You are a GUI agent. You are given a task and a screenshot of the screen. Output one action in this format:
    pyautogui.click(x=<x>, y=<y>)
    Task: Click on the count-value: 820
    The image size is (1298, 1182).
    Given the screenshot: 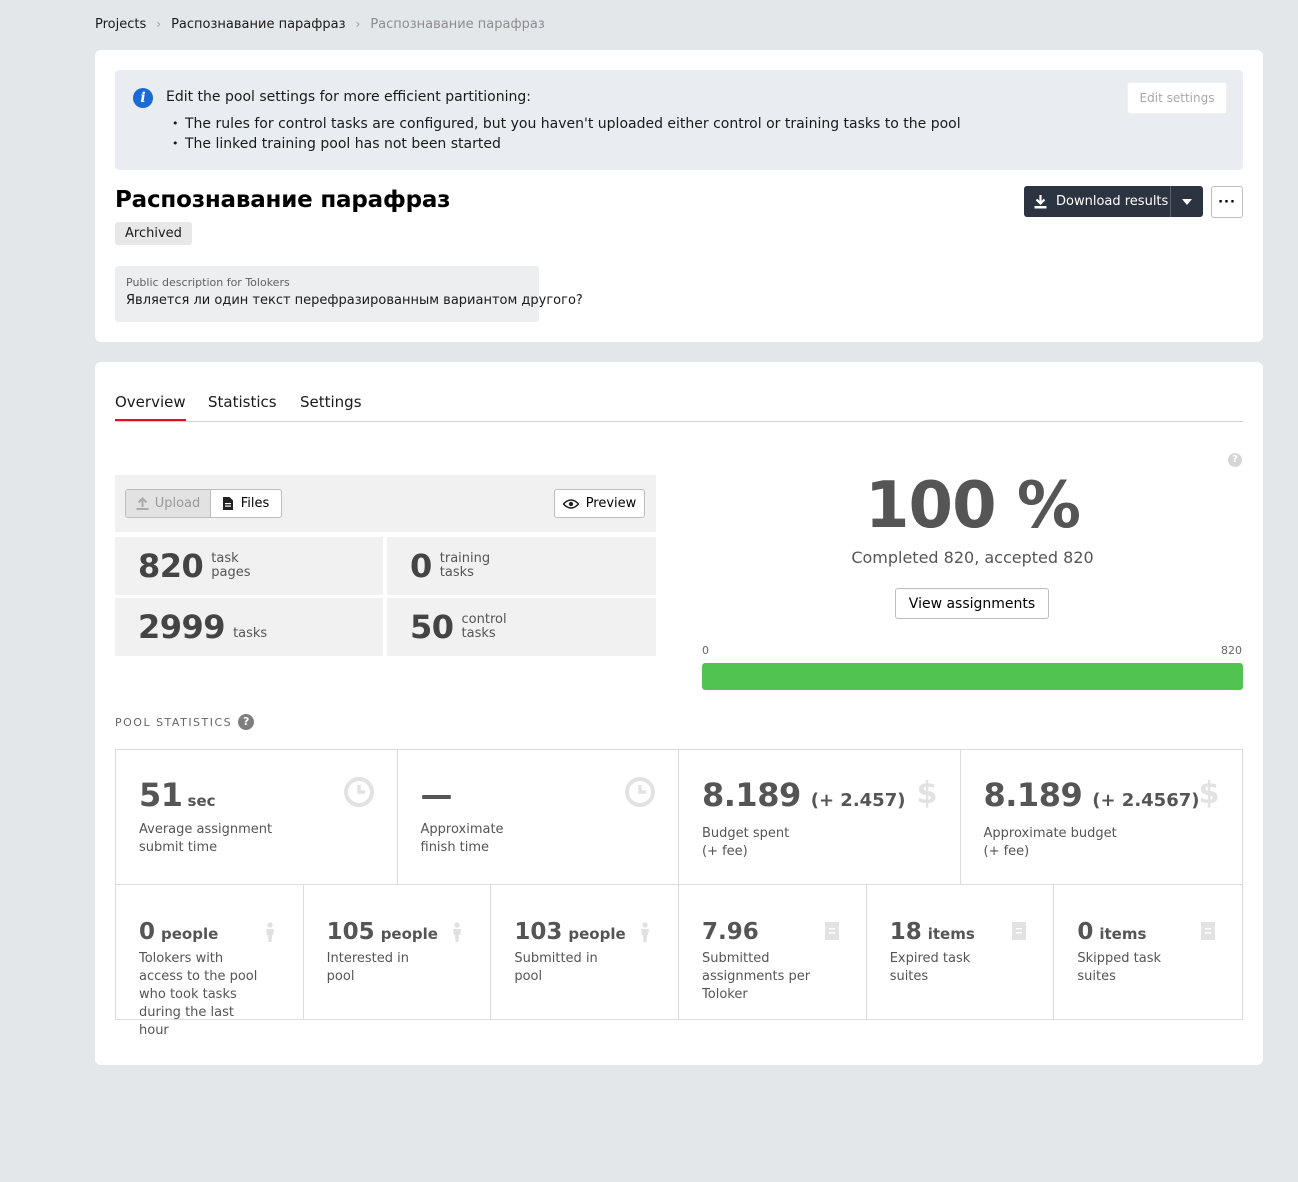 What is the action you would take?
    pyautogui.click(x=171, y=566)
    